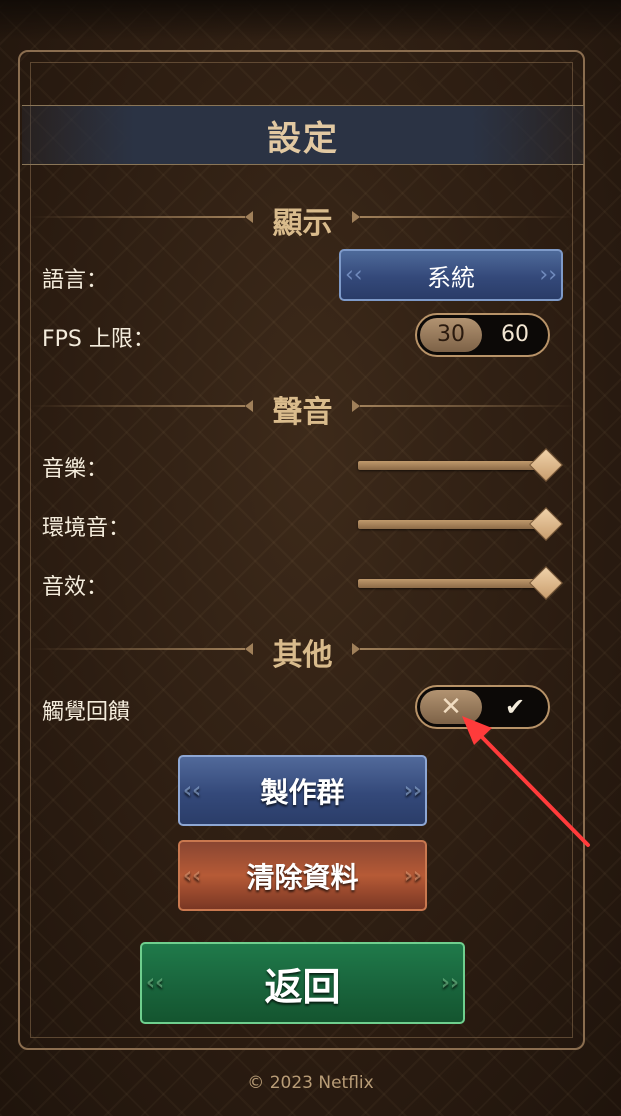 The image size is (621, 1116). I want to click on fps-toggle: 30 60, so click(482, 335).